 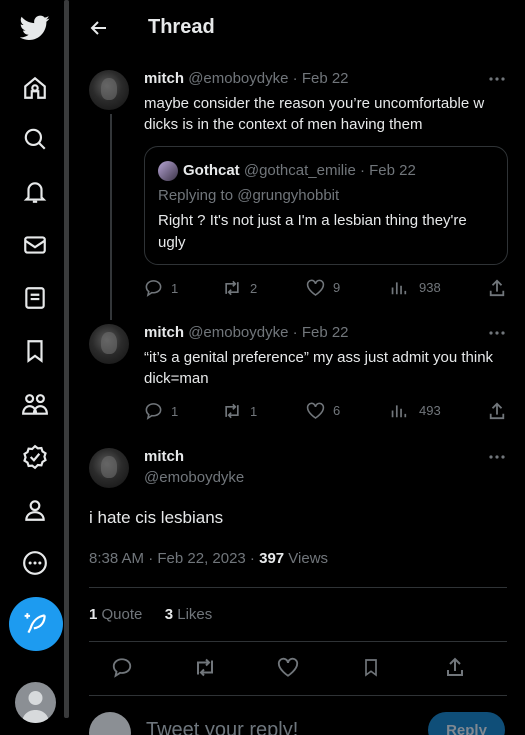 What do you see at coordinates (298, 28) in the screenshot?
I see `page-header: Thread` at bounding box center [298, 28].